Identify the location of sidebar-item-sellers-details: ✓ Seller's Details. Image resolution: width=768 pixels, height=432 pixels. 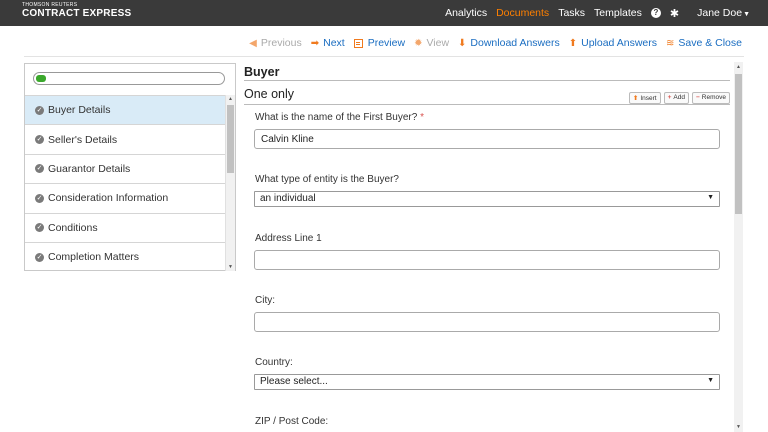
(125, 138).